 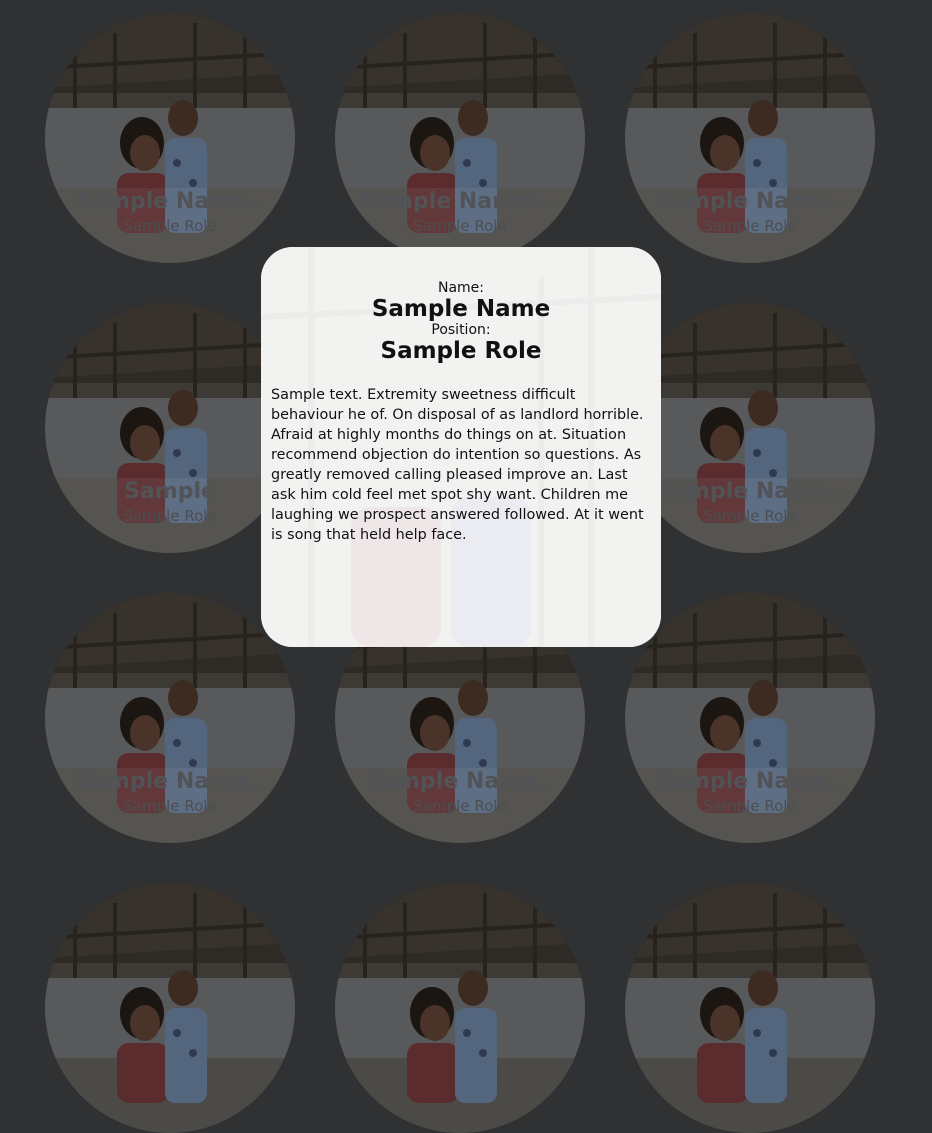 I want to click on member-name: Sample, so click(x=170, y=491).